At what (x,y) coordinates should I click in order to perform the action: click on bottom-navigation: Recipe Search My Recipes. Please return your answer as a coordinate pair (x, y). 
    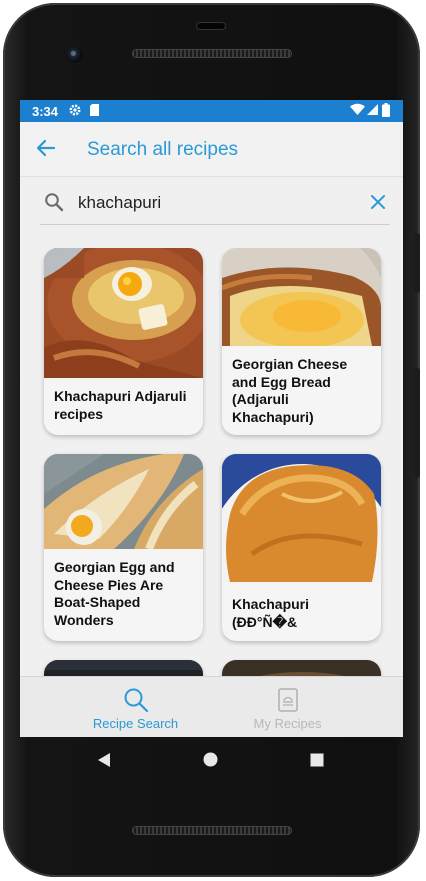
    Looking at the image, I should click on (211, 706).